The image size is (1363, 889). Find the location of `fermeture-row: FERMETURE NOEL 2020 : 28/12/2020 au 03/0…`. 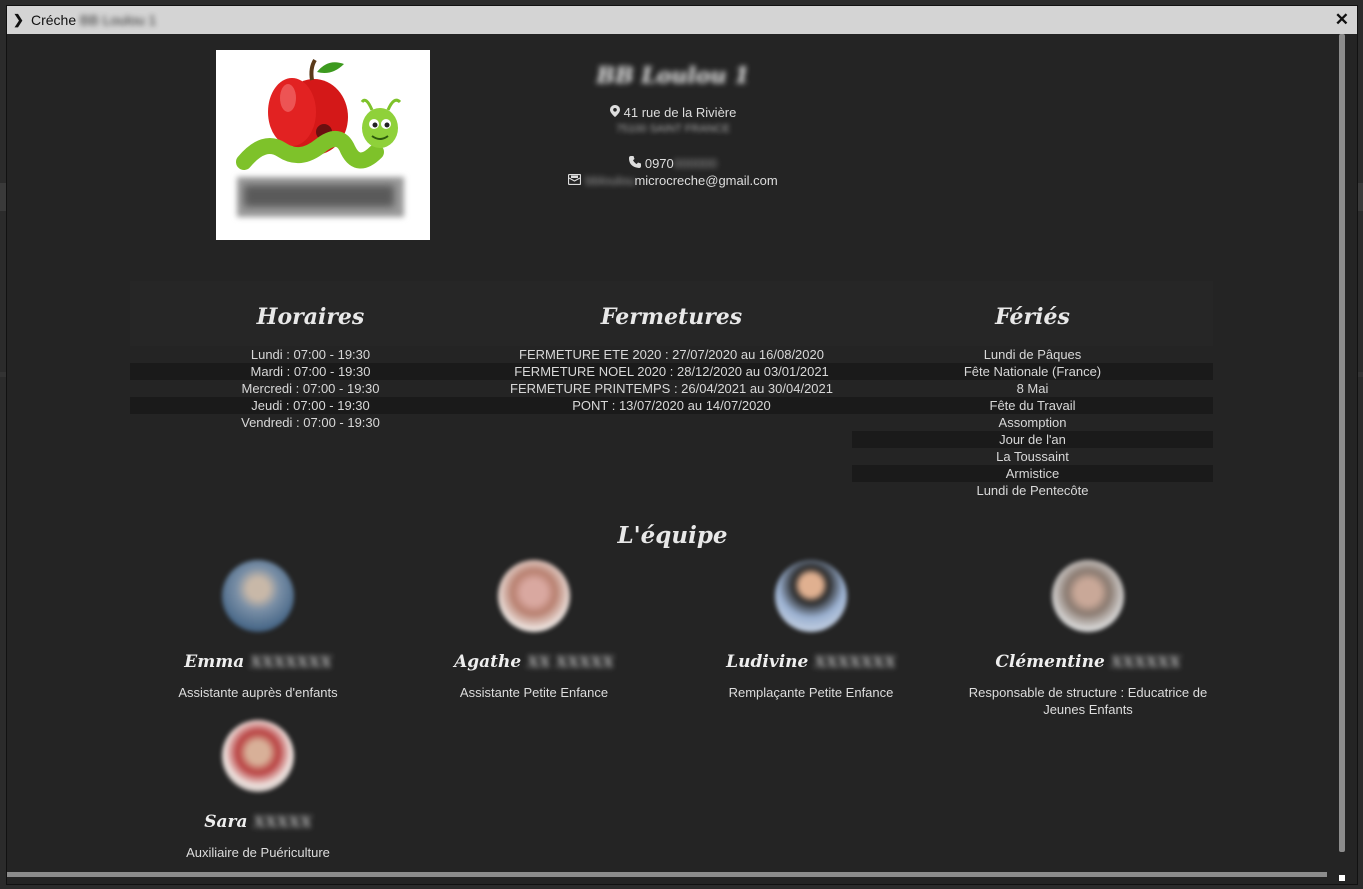

fermeture-row: FERMETURE NOEL 2020 : 28/12/2020 au 03/0… is located at coordinates (671, 371).